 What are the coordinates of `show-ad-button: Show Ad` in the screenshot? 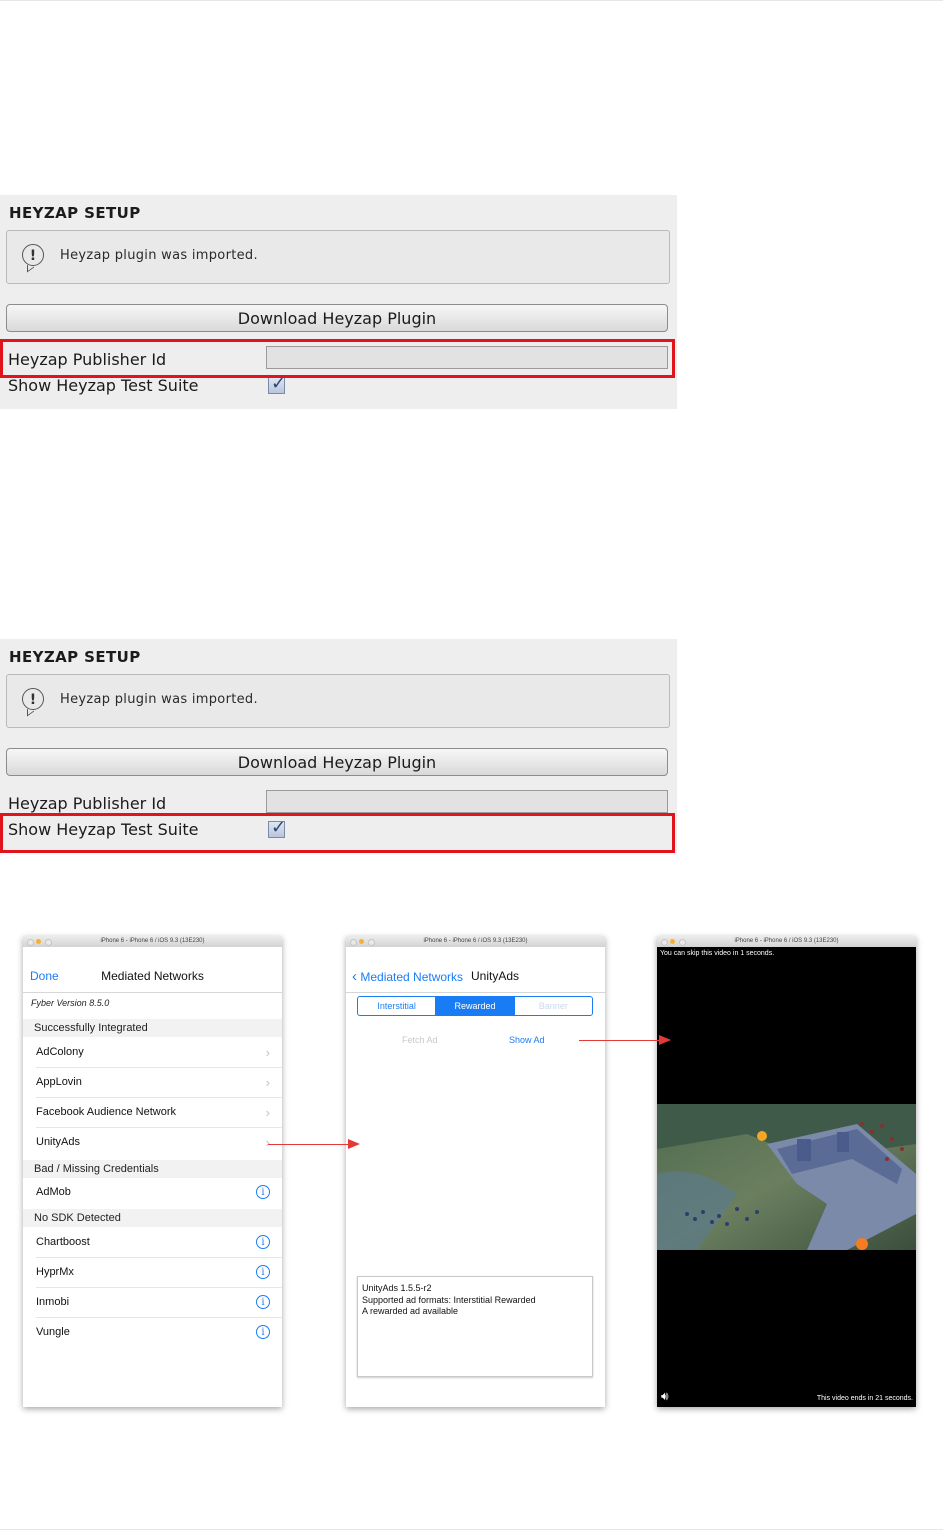 It's located at (527, 1040).